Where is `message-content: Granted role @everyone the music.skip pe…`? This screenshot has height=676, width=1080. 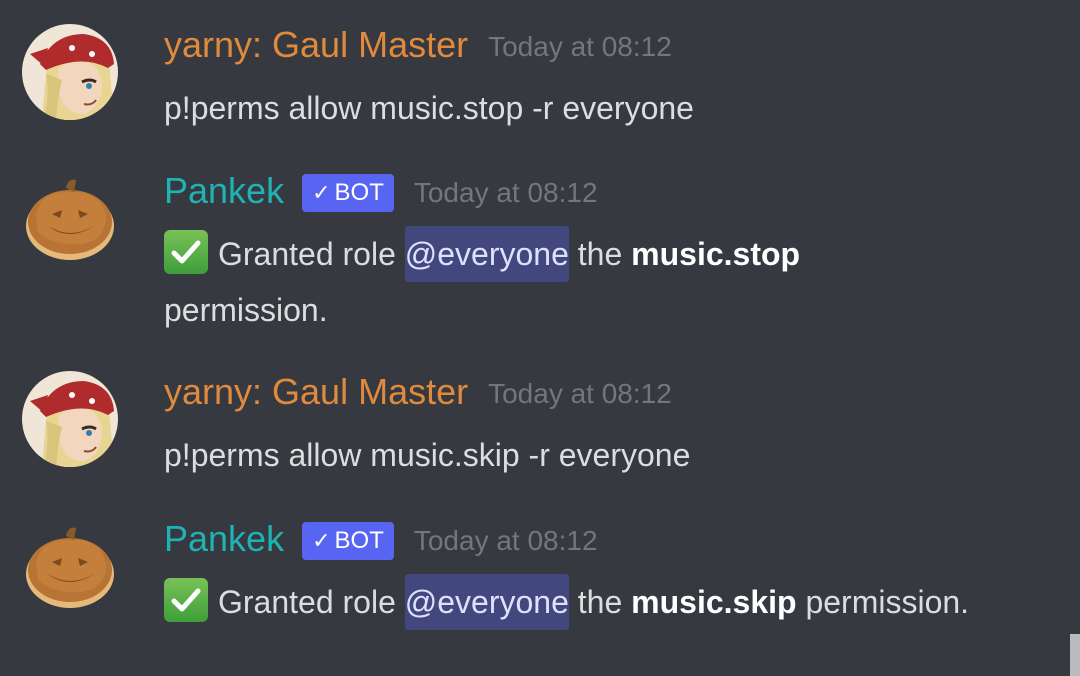
message-content: Granted role @everyone the music.skip pe… is located at coordinates (619, 602).